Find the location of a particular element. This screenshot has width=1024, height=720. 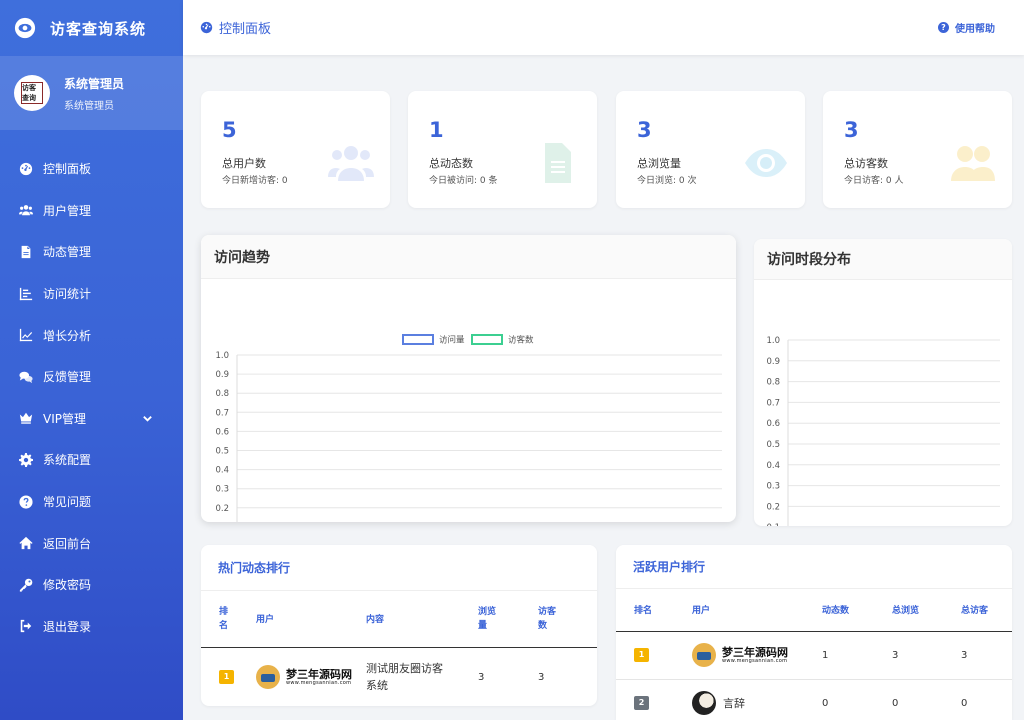

sidebar-item-label: VIP管理 is located at coordinates (64, 418).